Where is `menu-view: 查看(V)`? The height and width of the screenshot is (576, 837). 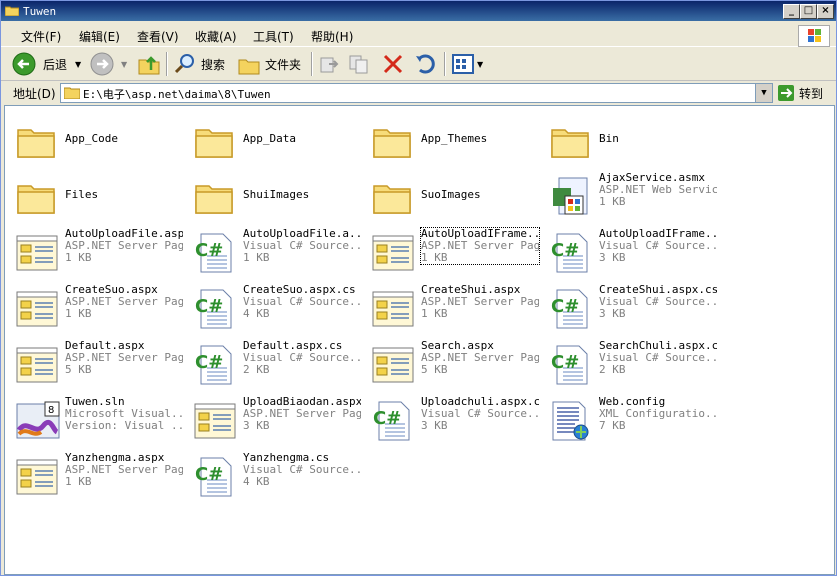
menu-view: 查看(V) is located at coordinates (158, 36).